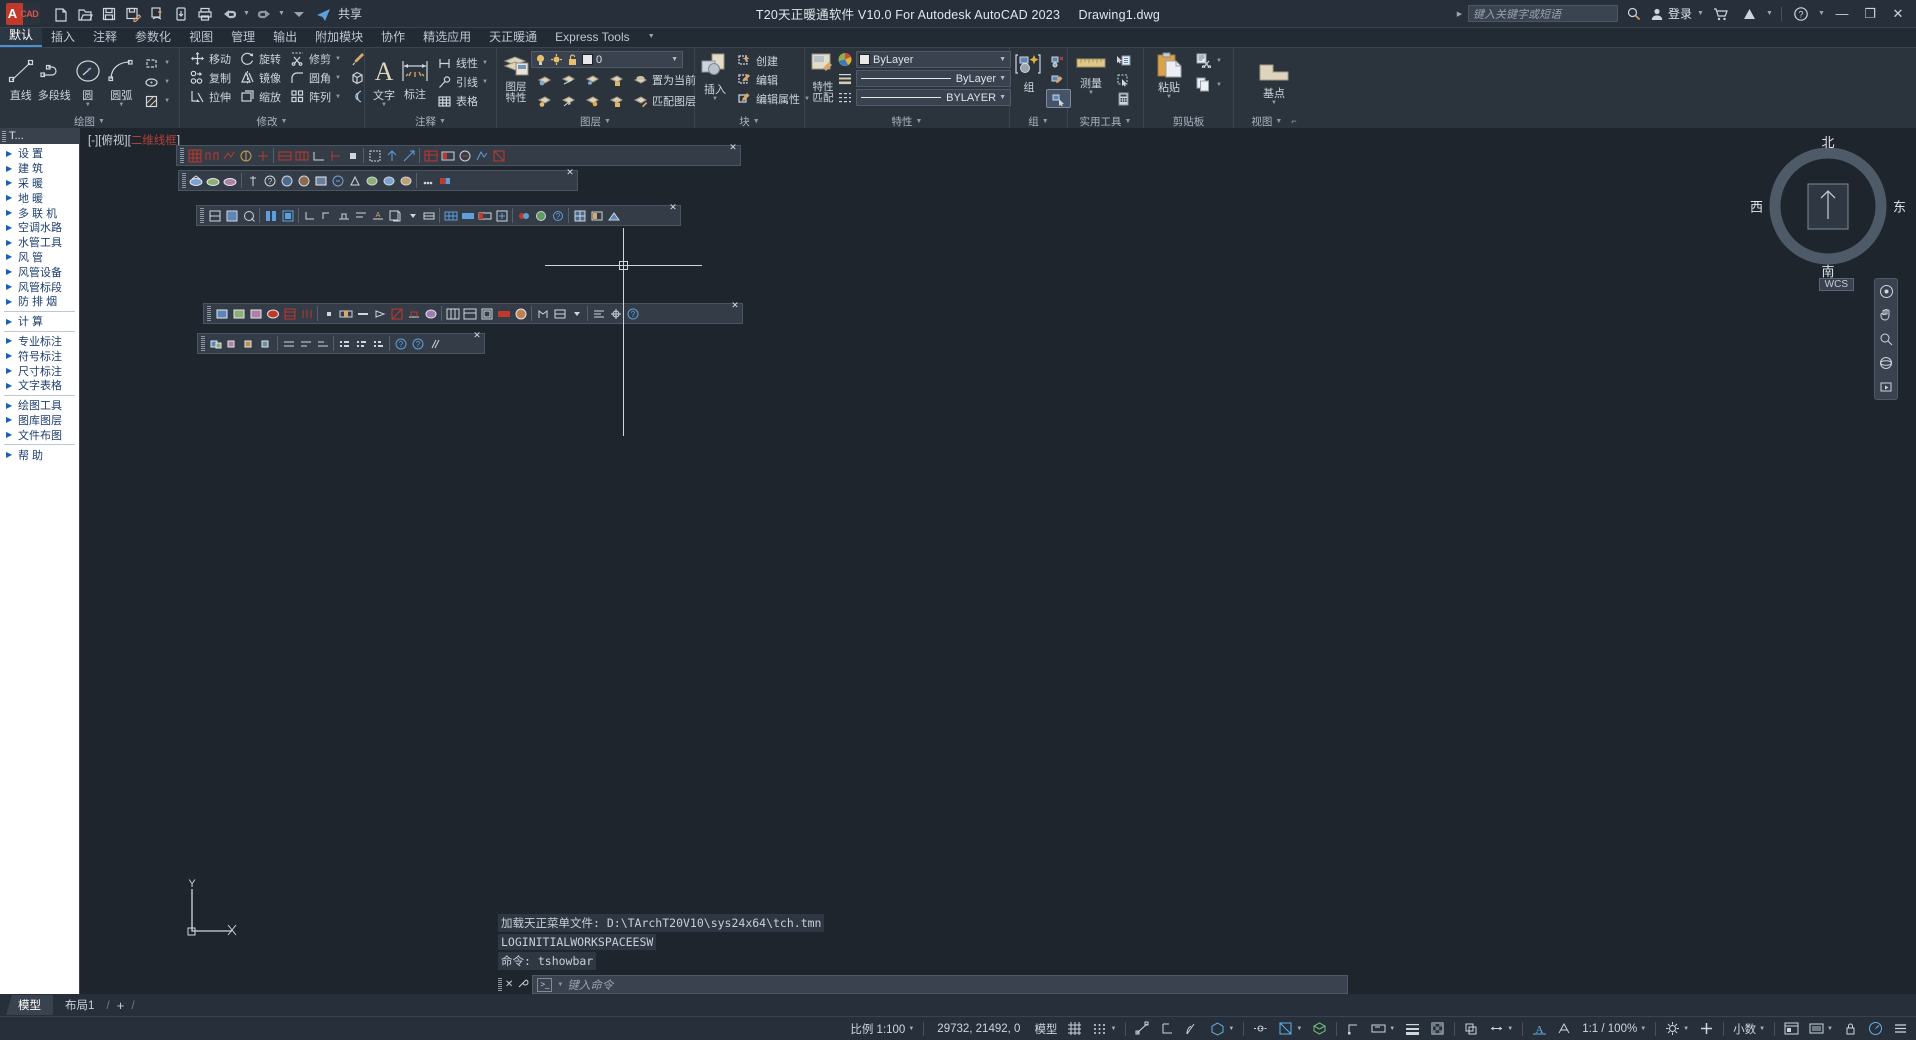 This screenshot has height=1040, width=1916. I want to click on layer-unisolate-button, so click(592, 100).